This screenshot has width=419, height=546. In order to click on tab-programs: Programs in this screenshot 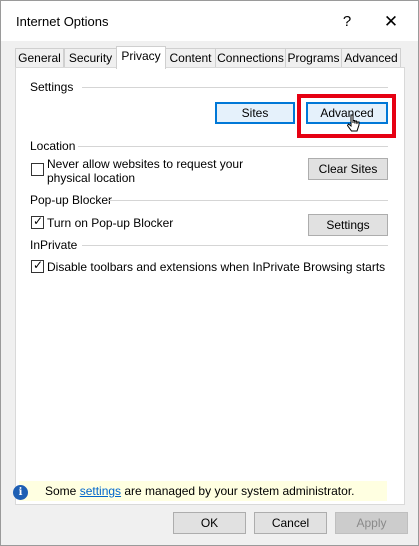, I will do `click(313, 58)`.